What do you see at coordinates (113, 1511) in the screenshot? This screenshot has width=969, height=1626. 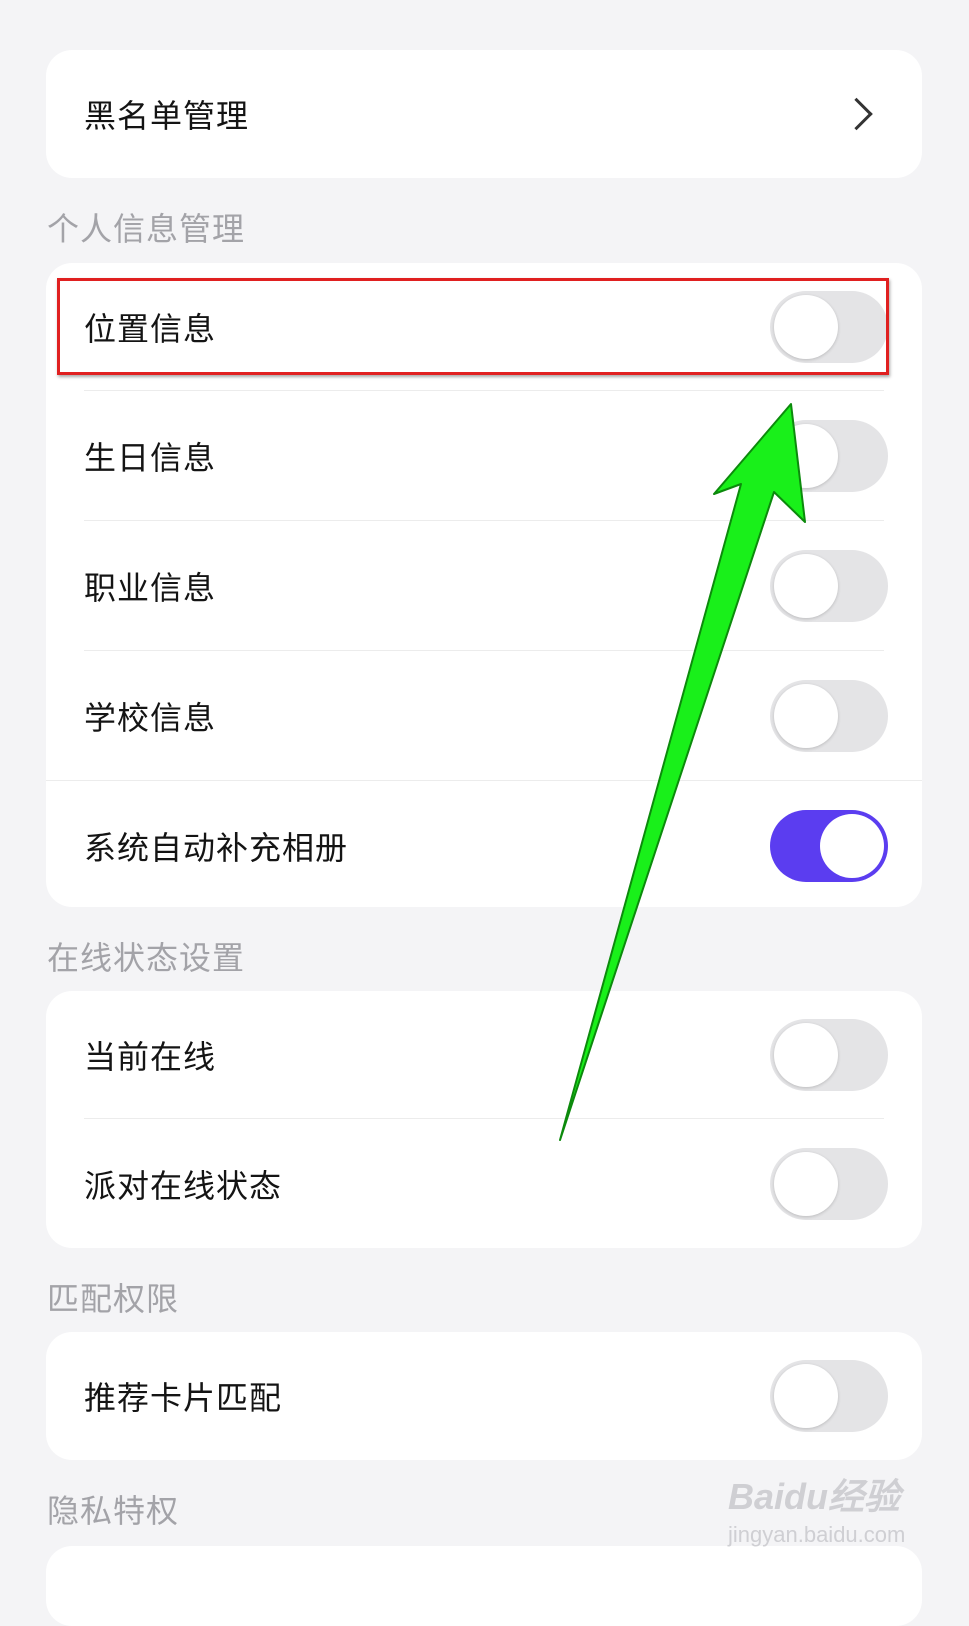 I see `section-title-privacy: 隐私特权` at bounding box center [113, 1511].